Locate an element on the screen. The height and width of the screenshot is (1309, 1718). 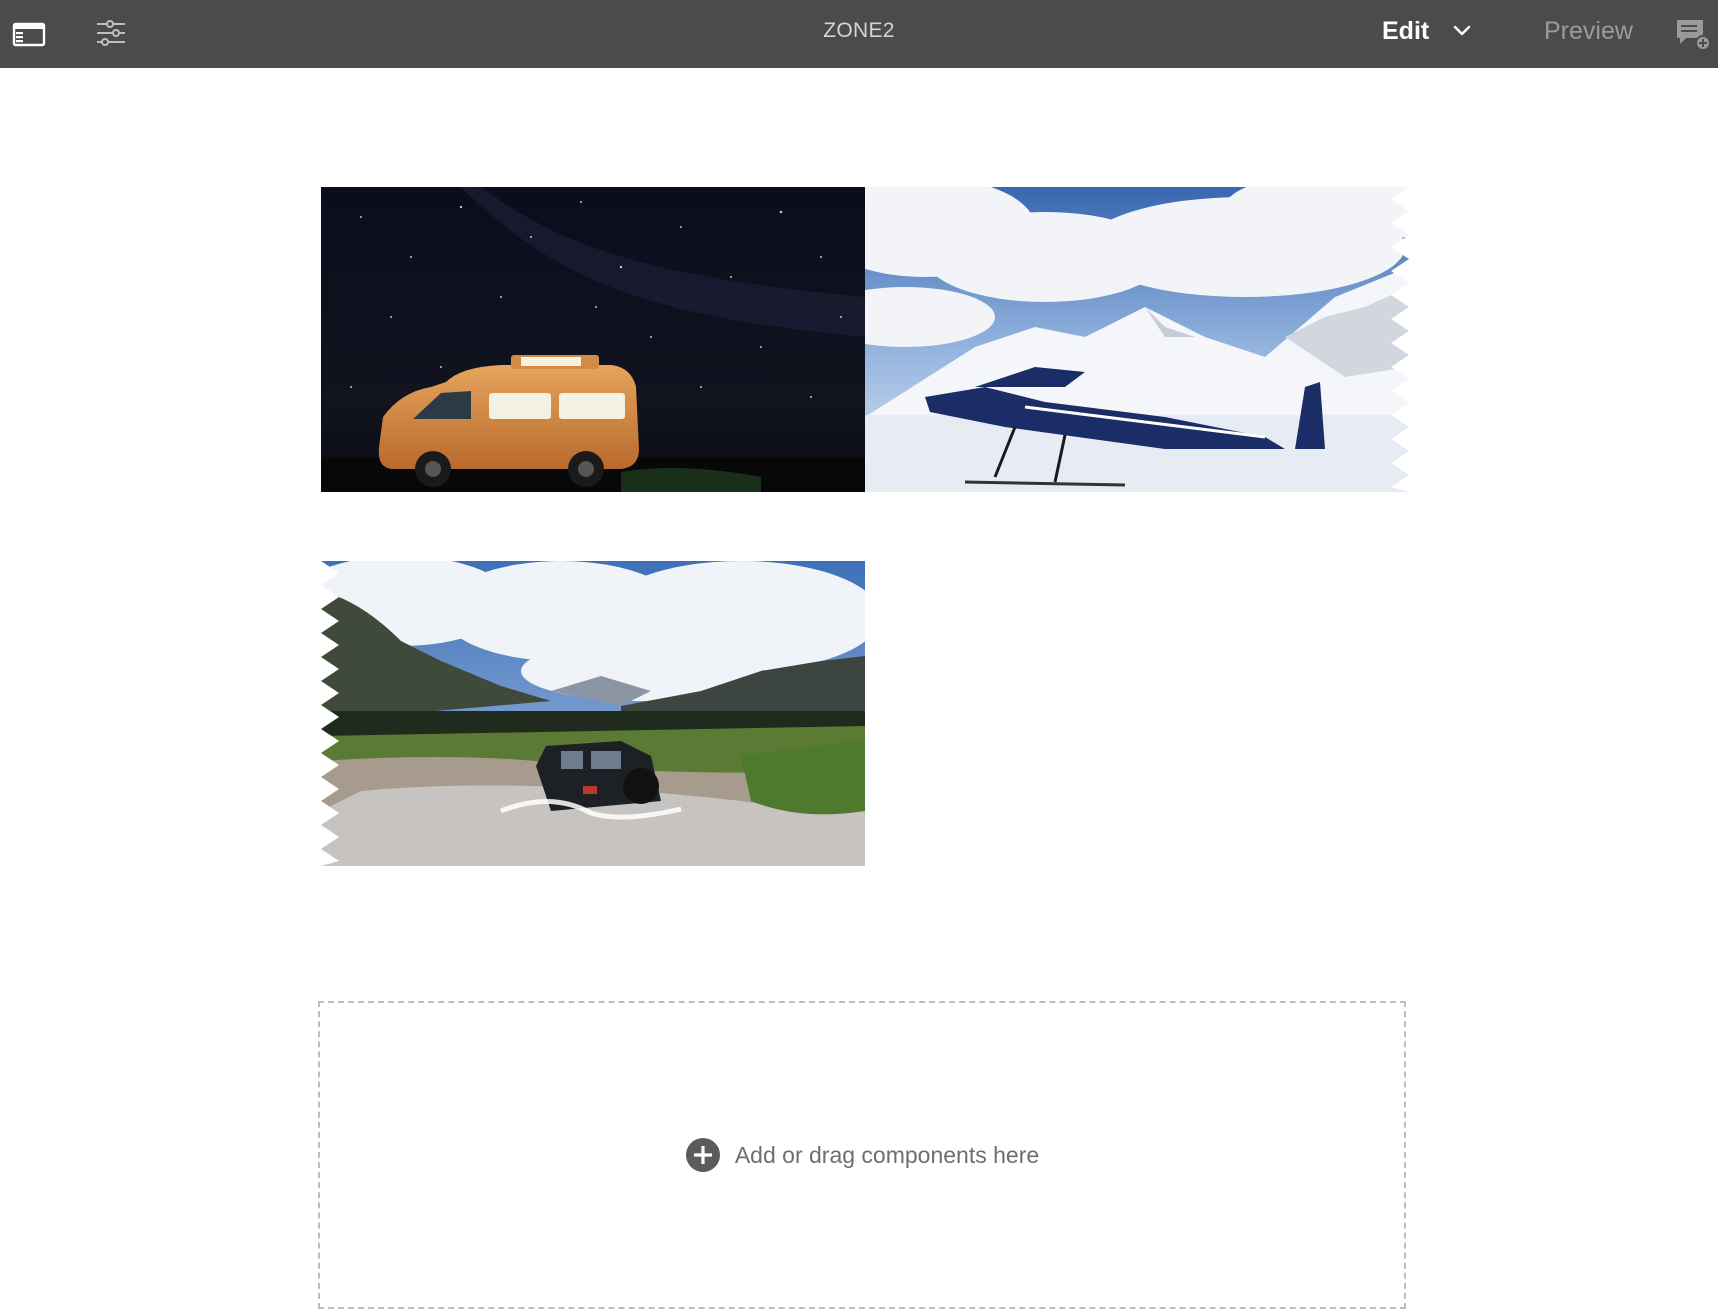
preview-button: Preview is located at coordinates (1588, 31).